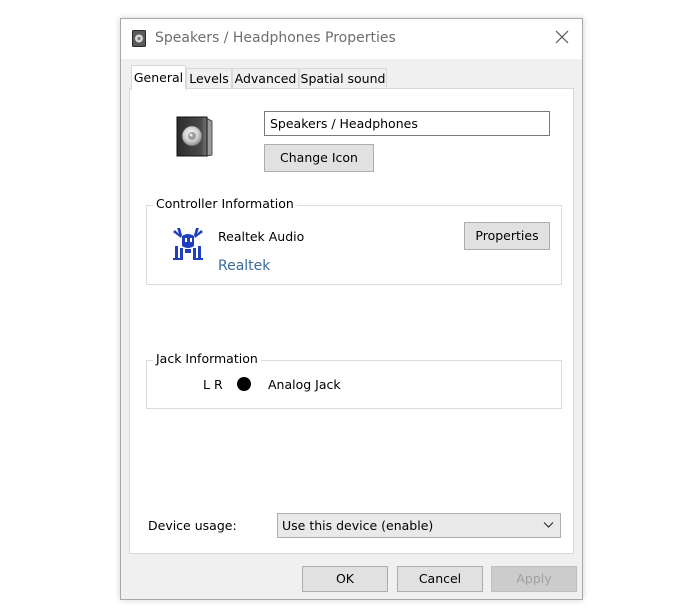  Describe the element at coordinates (343, 78) in the screenshot. I see `tab-spatial-sound: Spatial sound` at that location.